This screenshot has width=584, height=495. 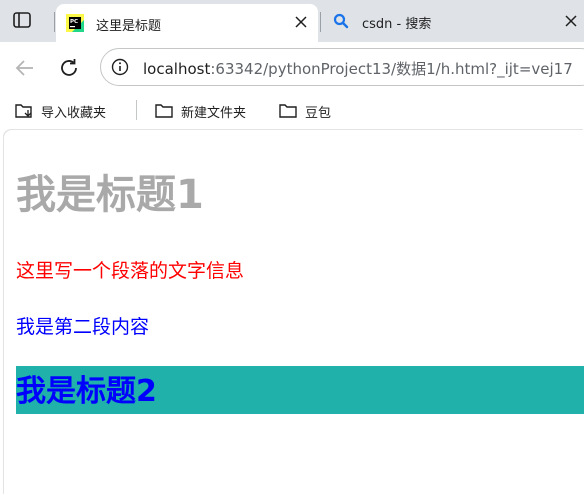 I want to click on page-heading-1: 我是标题1, so click(x=110, y=195).